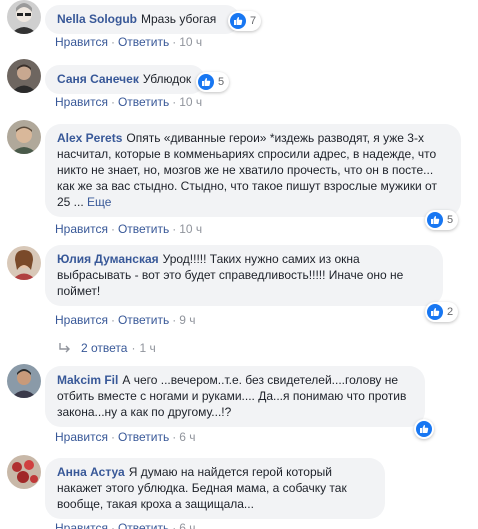  I want to click on view-replies: 2 ответа · 1 ч, so click(107, 348).